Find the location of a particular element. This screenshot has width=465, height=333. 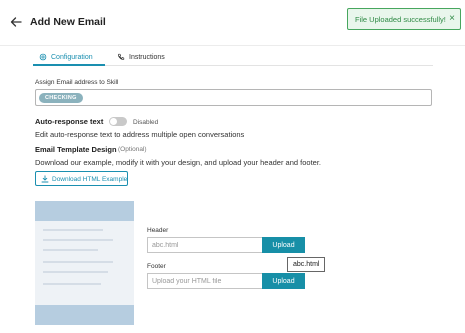

preview-header-band is located at coordinates (84, 211).